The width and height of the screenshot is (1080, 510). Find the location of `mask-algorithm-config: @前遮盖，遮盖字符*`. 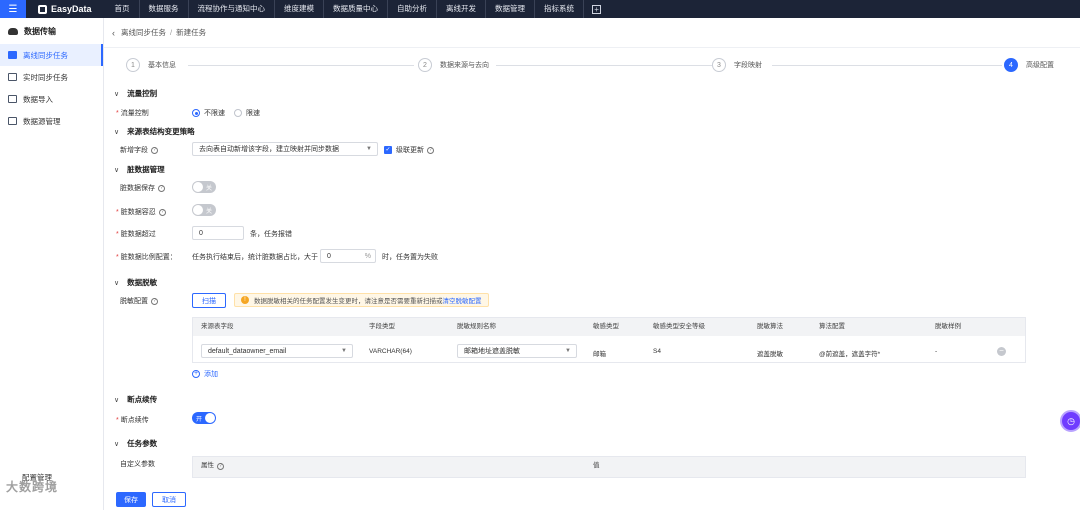

mask-algorithm-config: @前遮盖，遮盖字符* is located at coordinates (850, 354).